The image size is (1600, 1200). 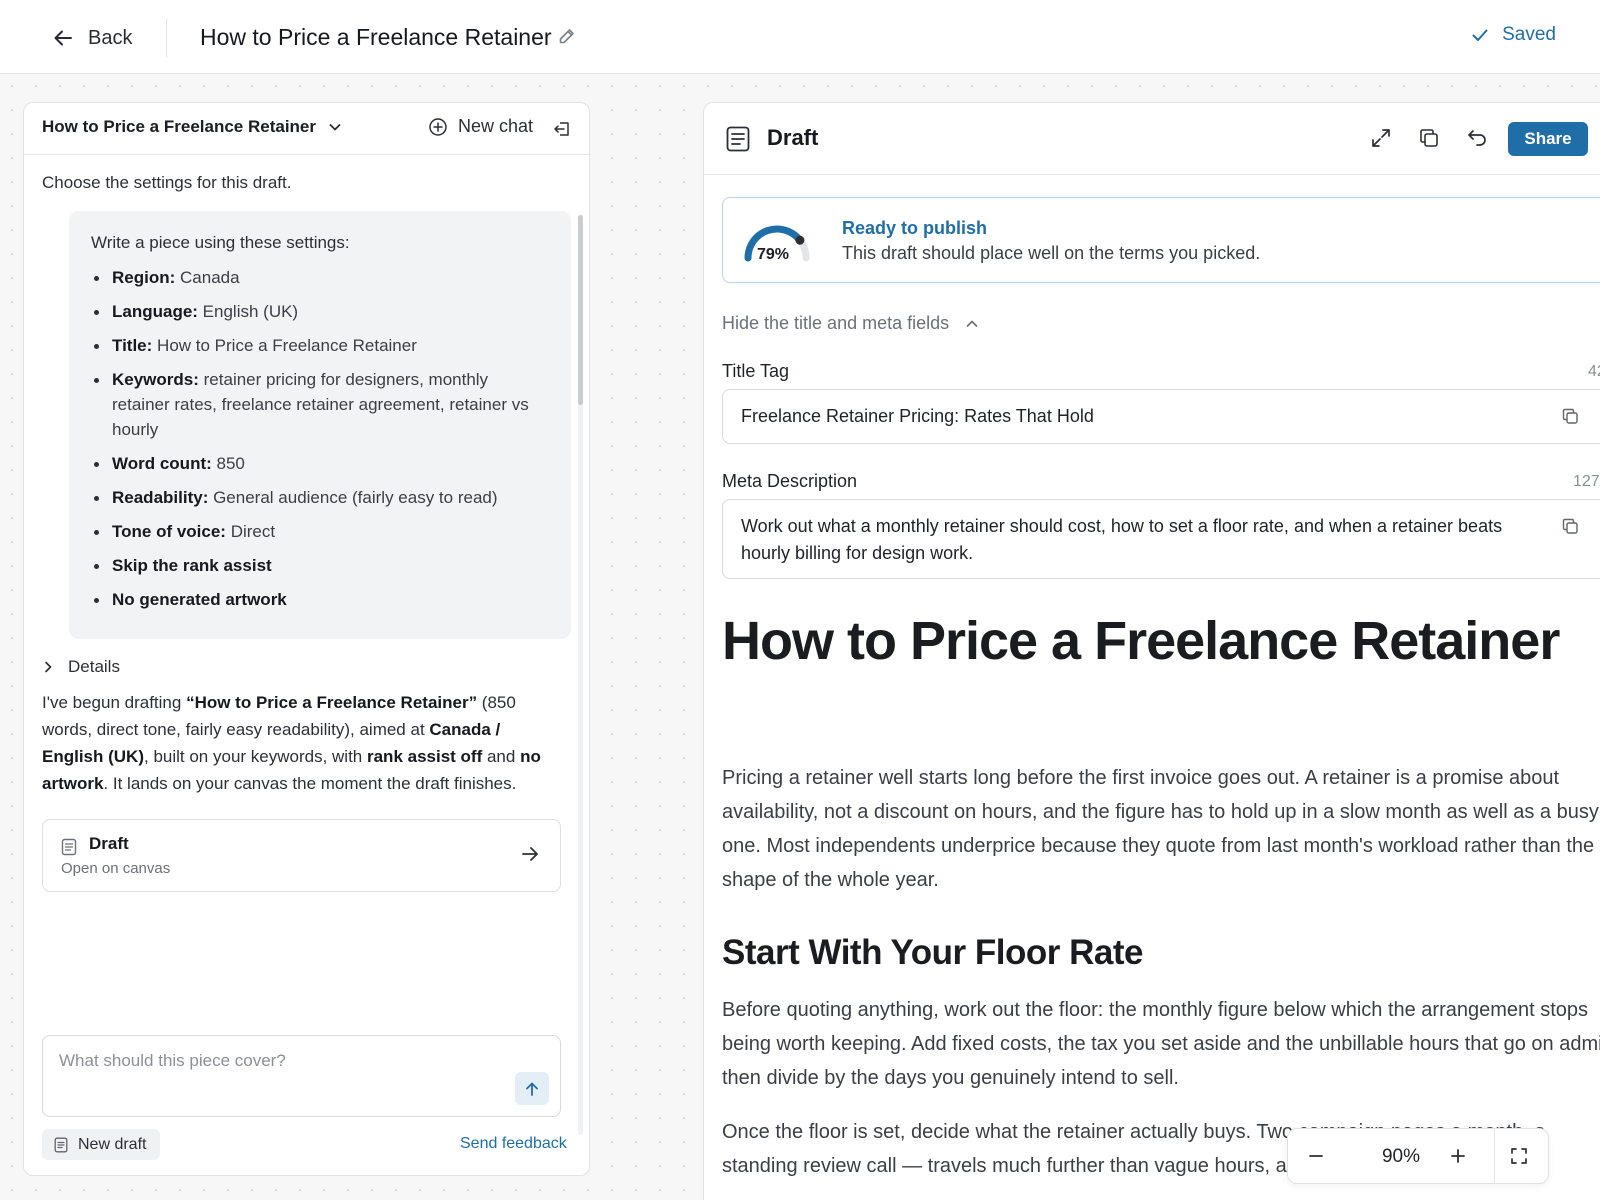 I want to click on zoom-out-icon, so click(x=1316, y=1156).